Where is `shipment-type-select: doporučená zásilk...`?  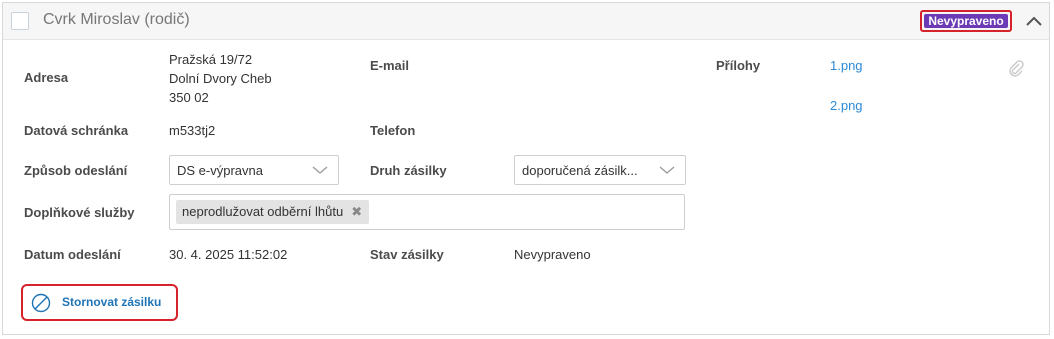 shipment-type-select: doporučená zásilk... is located at coordinates (600, 170).